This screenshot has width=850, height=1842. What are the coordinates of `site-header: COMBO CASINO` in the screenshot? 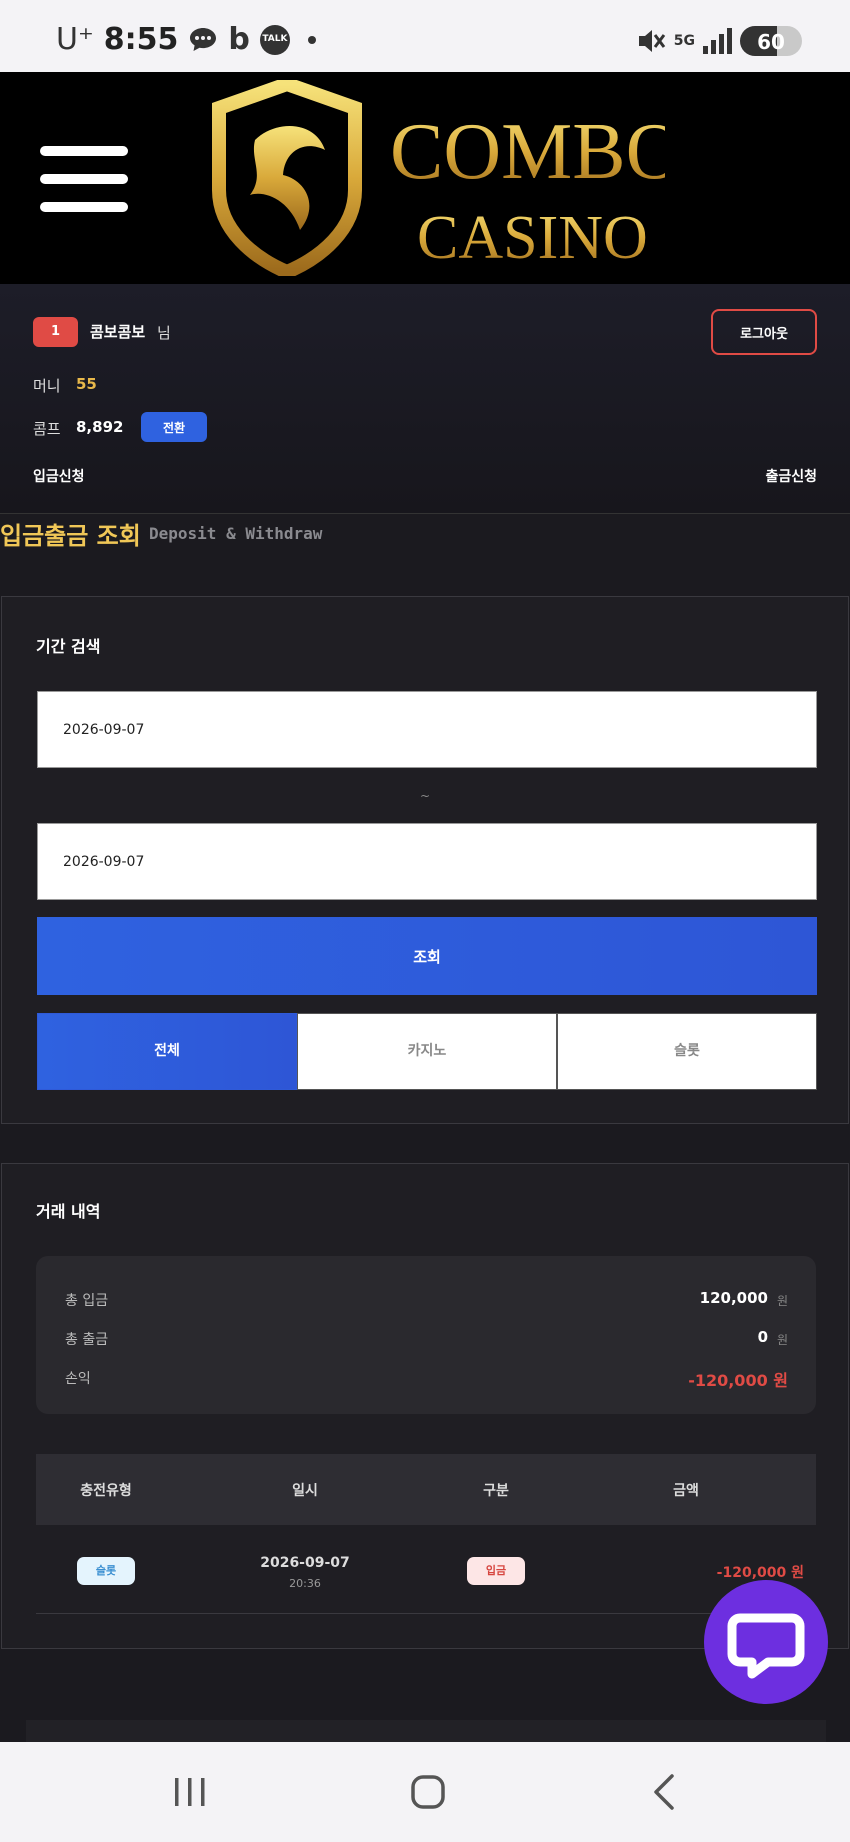 It's located at (425, 178).